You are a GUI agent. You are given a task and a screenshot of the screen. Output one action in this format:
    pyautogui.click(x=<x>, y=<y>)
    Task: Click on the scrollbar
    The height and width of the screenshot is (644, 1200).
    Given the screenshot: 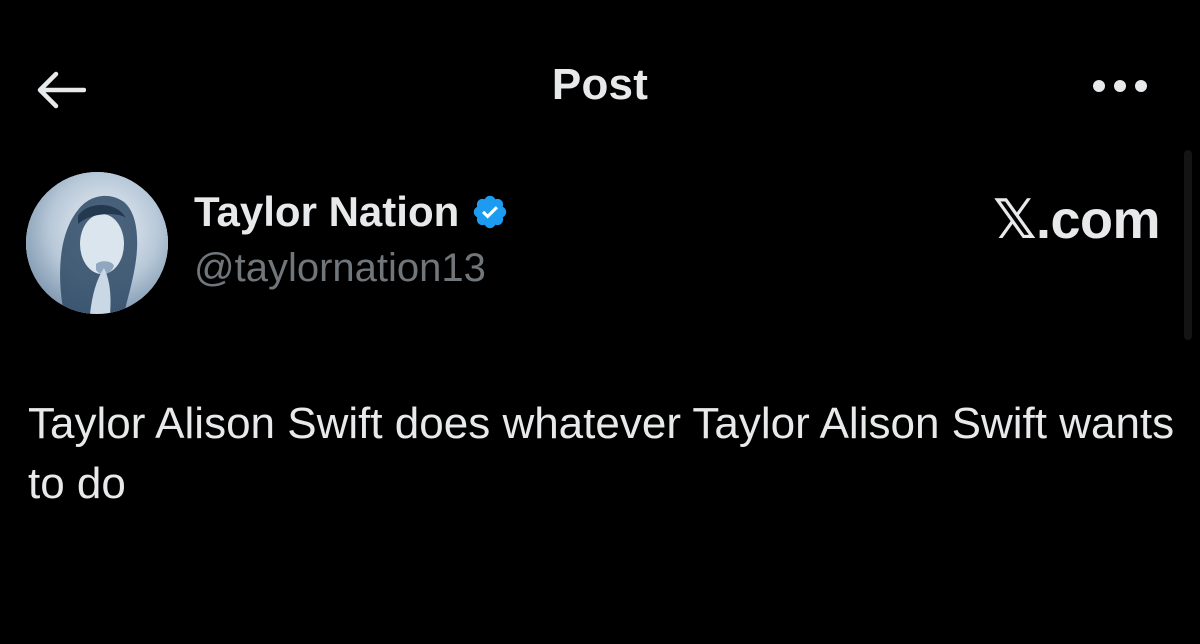 What is the action you would take?
    pyautogui.click(x=1188, y=245)
    